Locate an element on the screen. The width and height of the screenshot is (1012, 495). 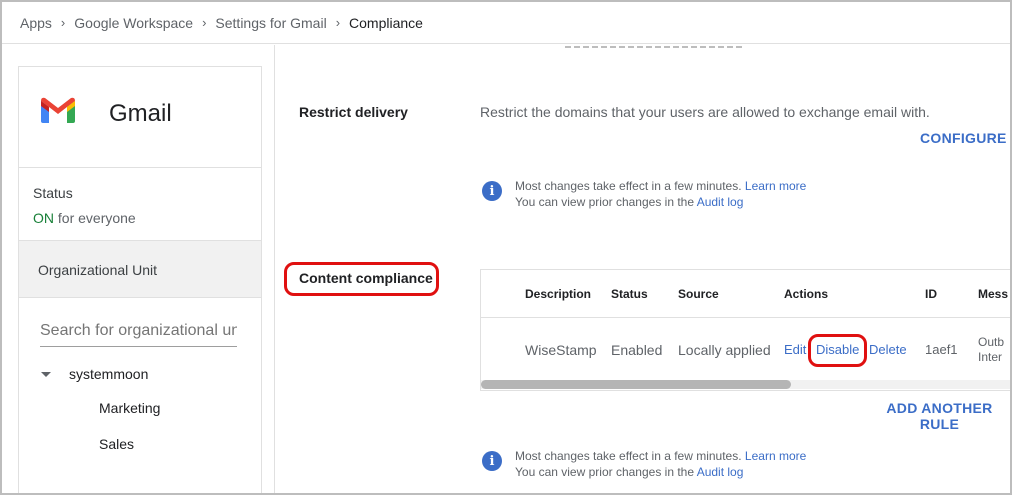
breadcrumb-compliance: Compliance is located at coordinates (386, 22).